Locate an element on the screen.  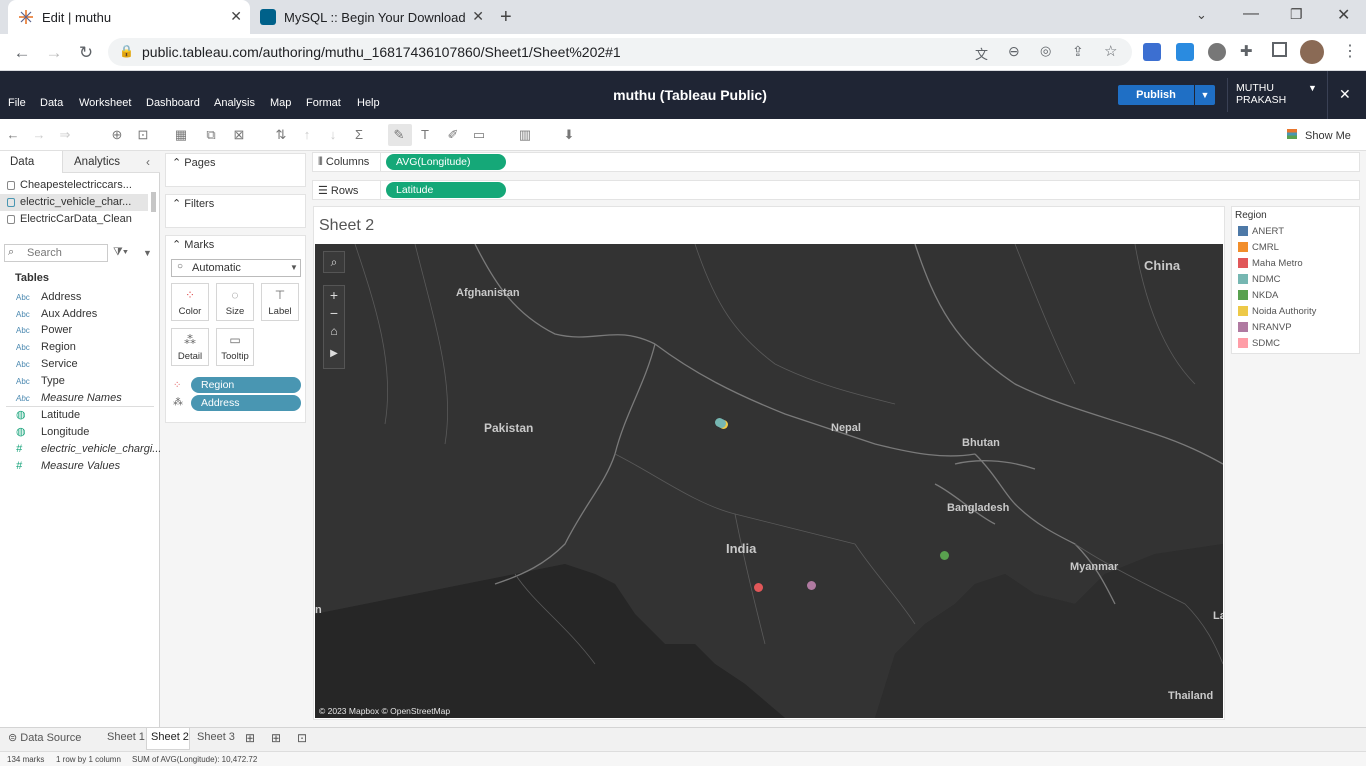
extension-mysql-icon is located at coordinates (1185, 52).